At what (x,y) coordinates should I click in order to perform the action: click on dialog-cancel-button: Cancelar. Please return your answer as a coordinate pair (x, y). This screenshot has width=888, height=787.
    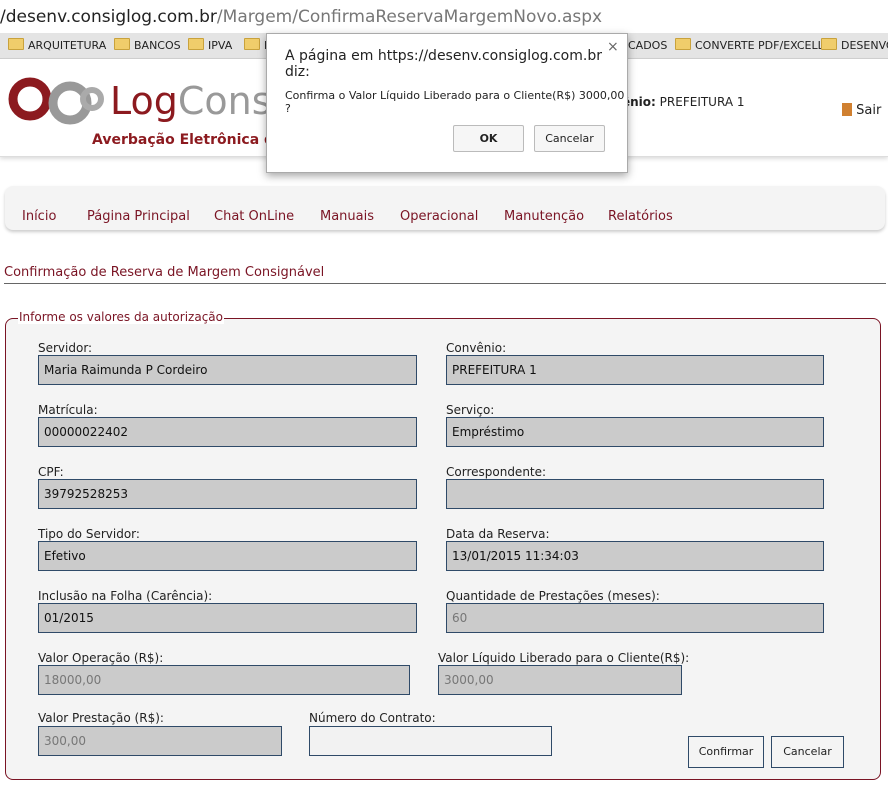
    Looking at the image, I should click on (569, 138).